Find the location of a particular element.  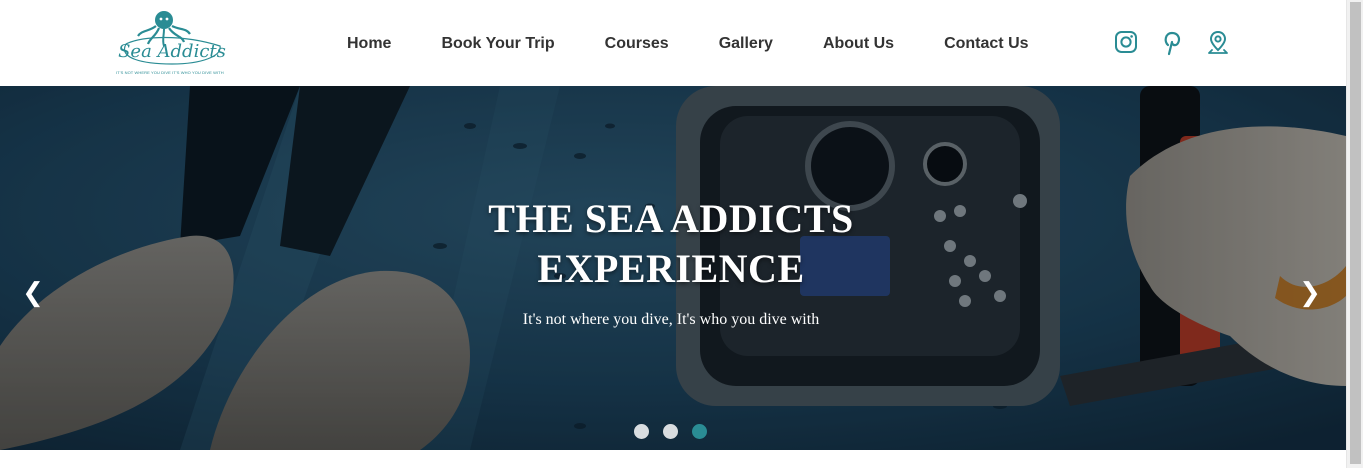

scrollbar-thumb is located at coordinates (1355, 233).